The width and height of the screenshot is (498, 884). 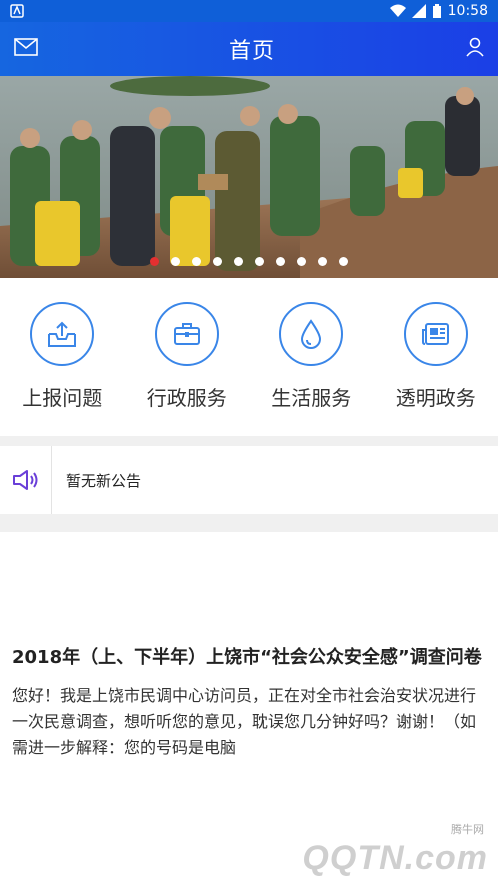 What do you see at coordinates (435, 398) in the screenshot?
I see `service-label: 透明政务` at bounding box center [435, 398].